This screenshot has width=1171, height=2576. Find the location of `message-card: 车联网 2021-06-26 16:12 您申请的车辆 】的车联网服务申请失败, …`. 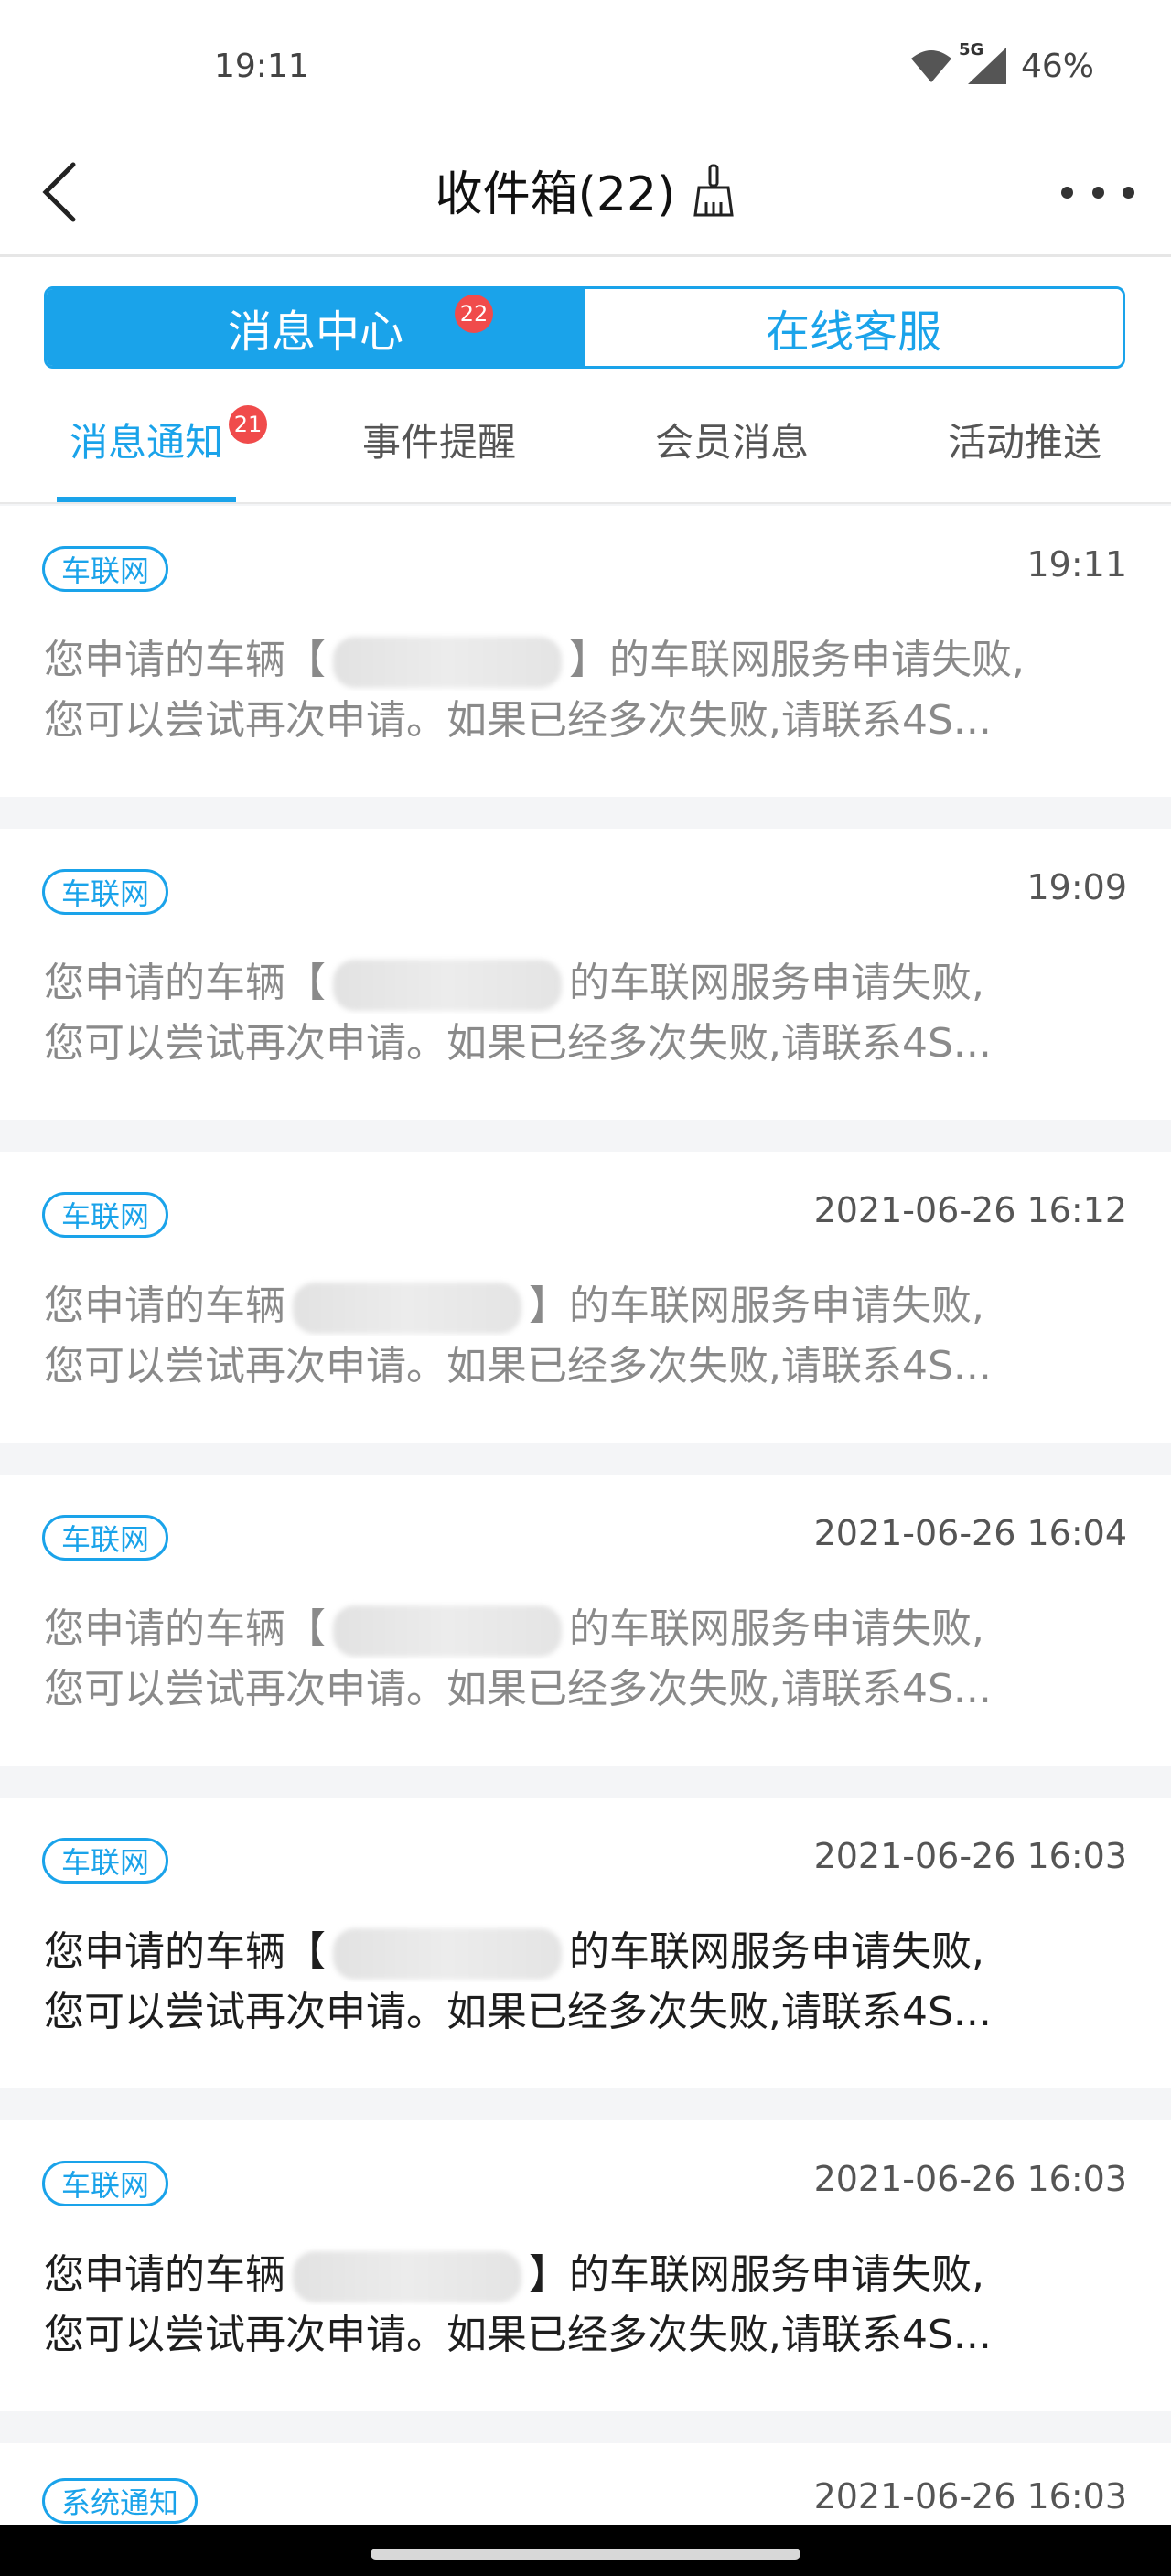

message-card: 车联网 2021-06-26 16:12 您申请的车辆 】的车联网服务申请失败, … is located at coordinates (585, 1298).